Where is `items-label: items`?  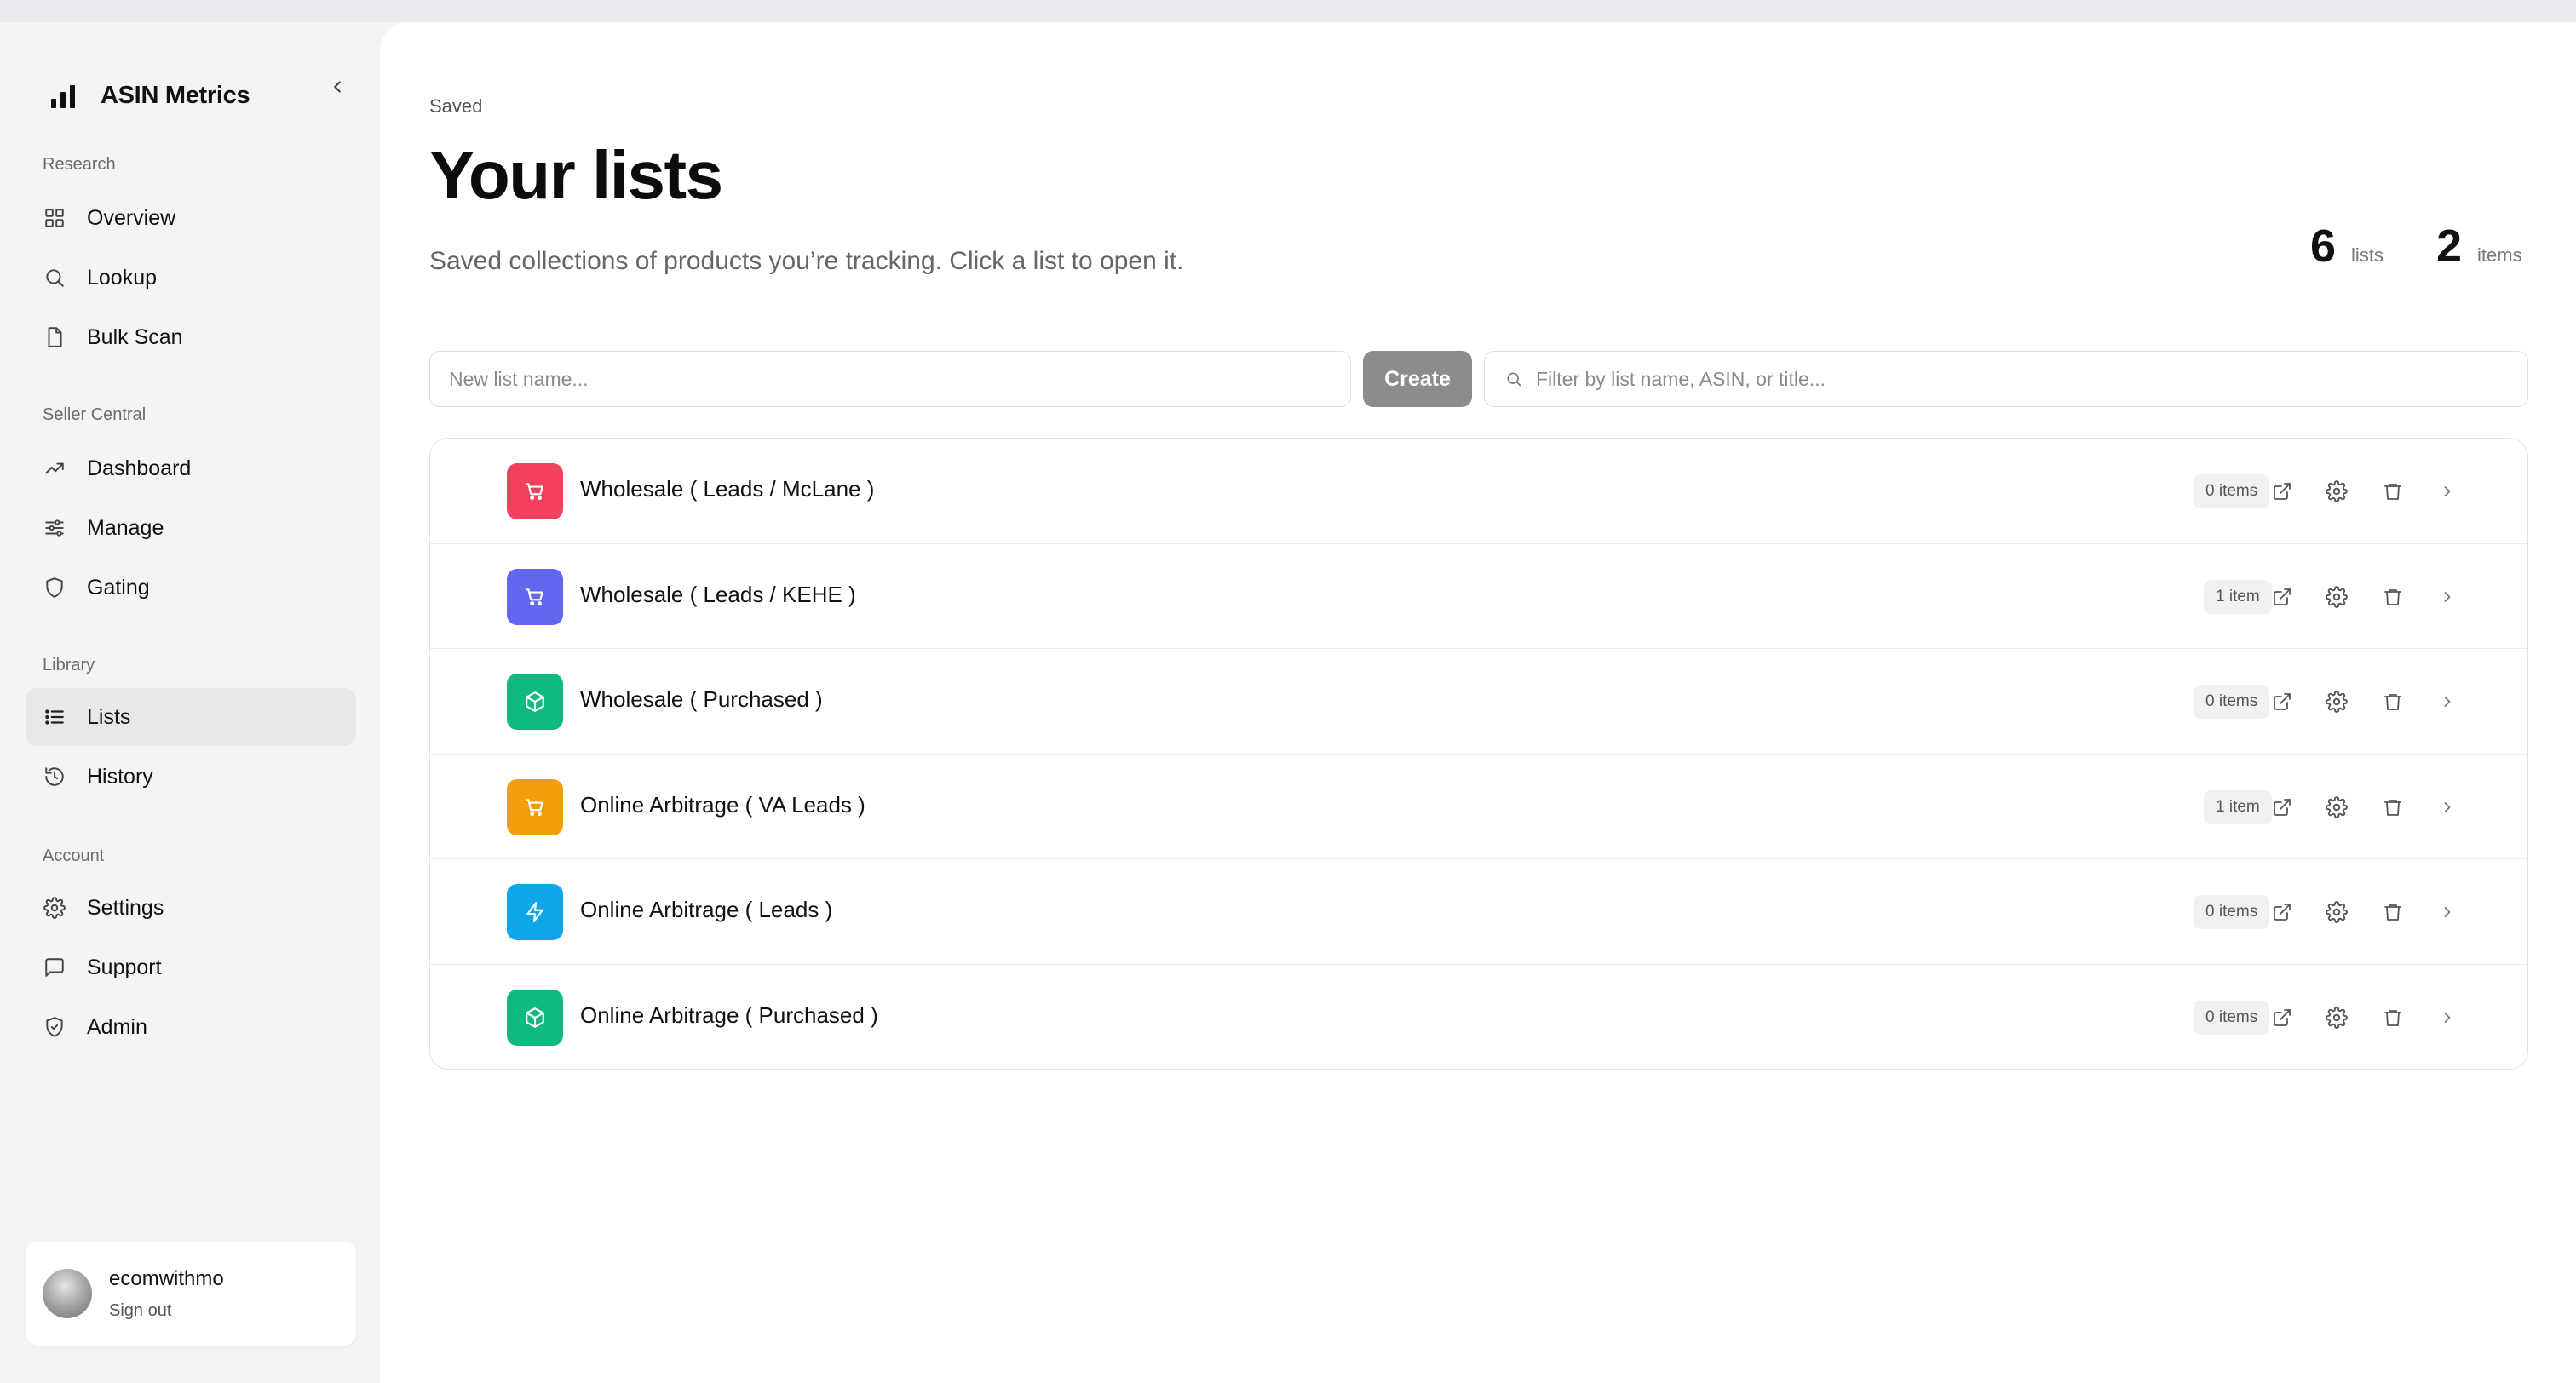 items-label: items is located at coordinates (2500, 255).